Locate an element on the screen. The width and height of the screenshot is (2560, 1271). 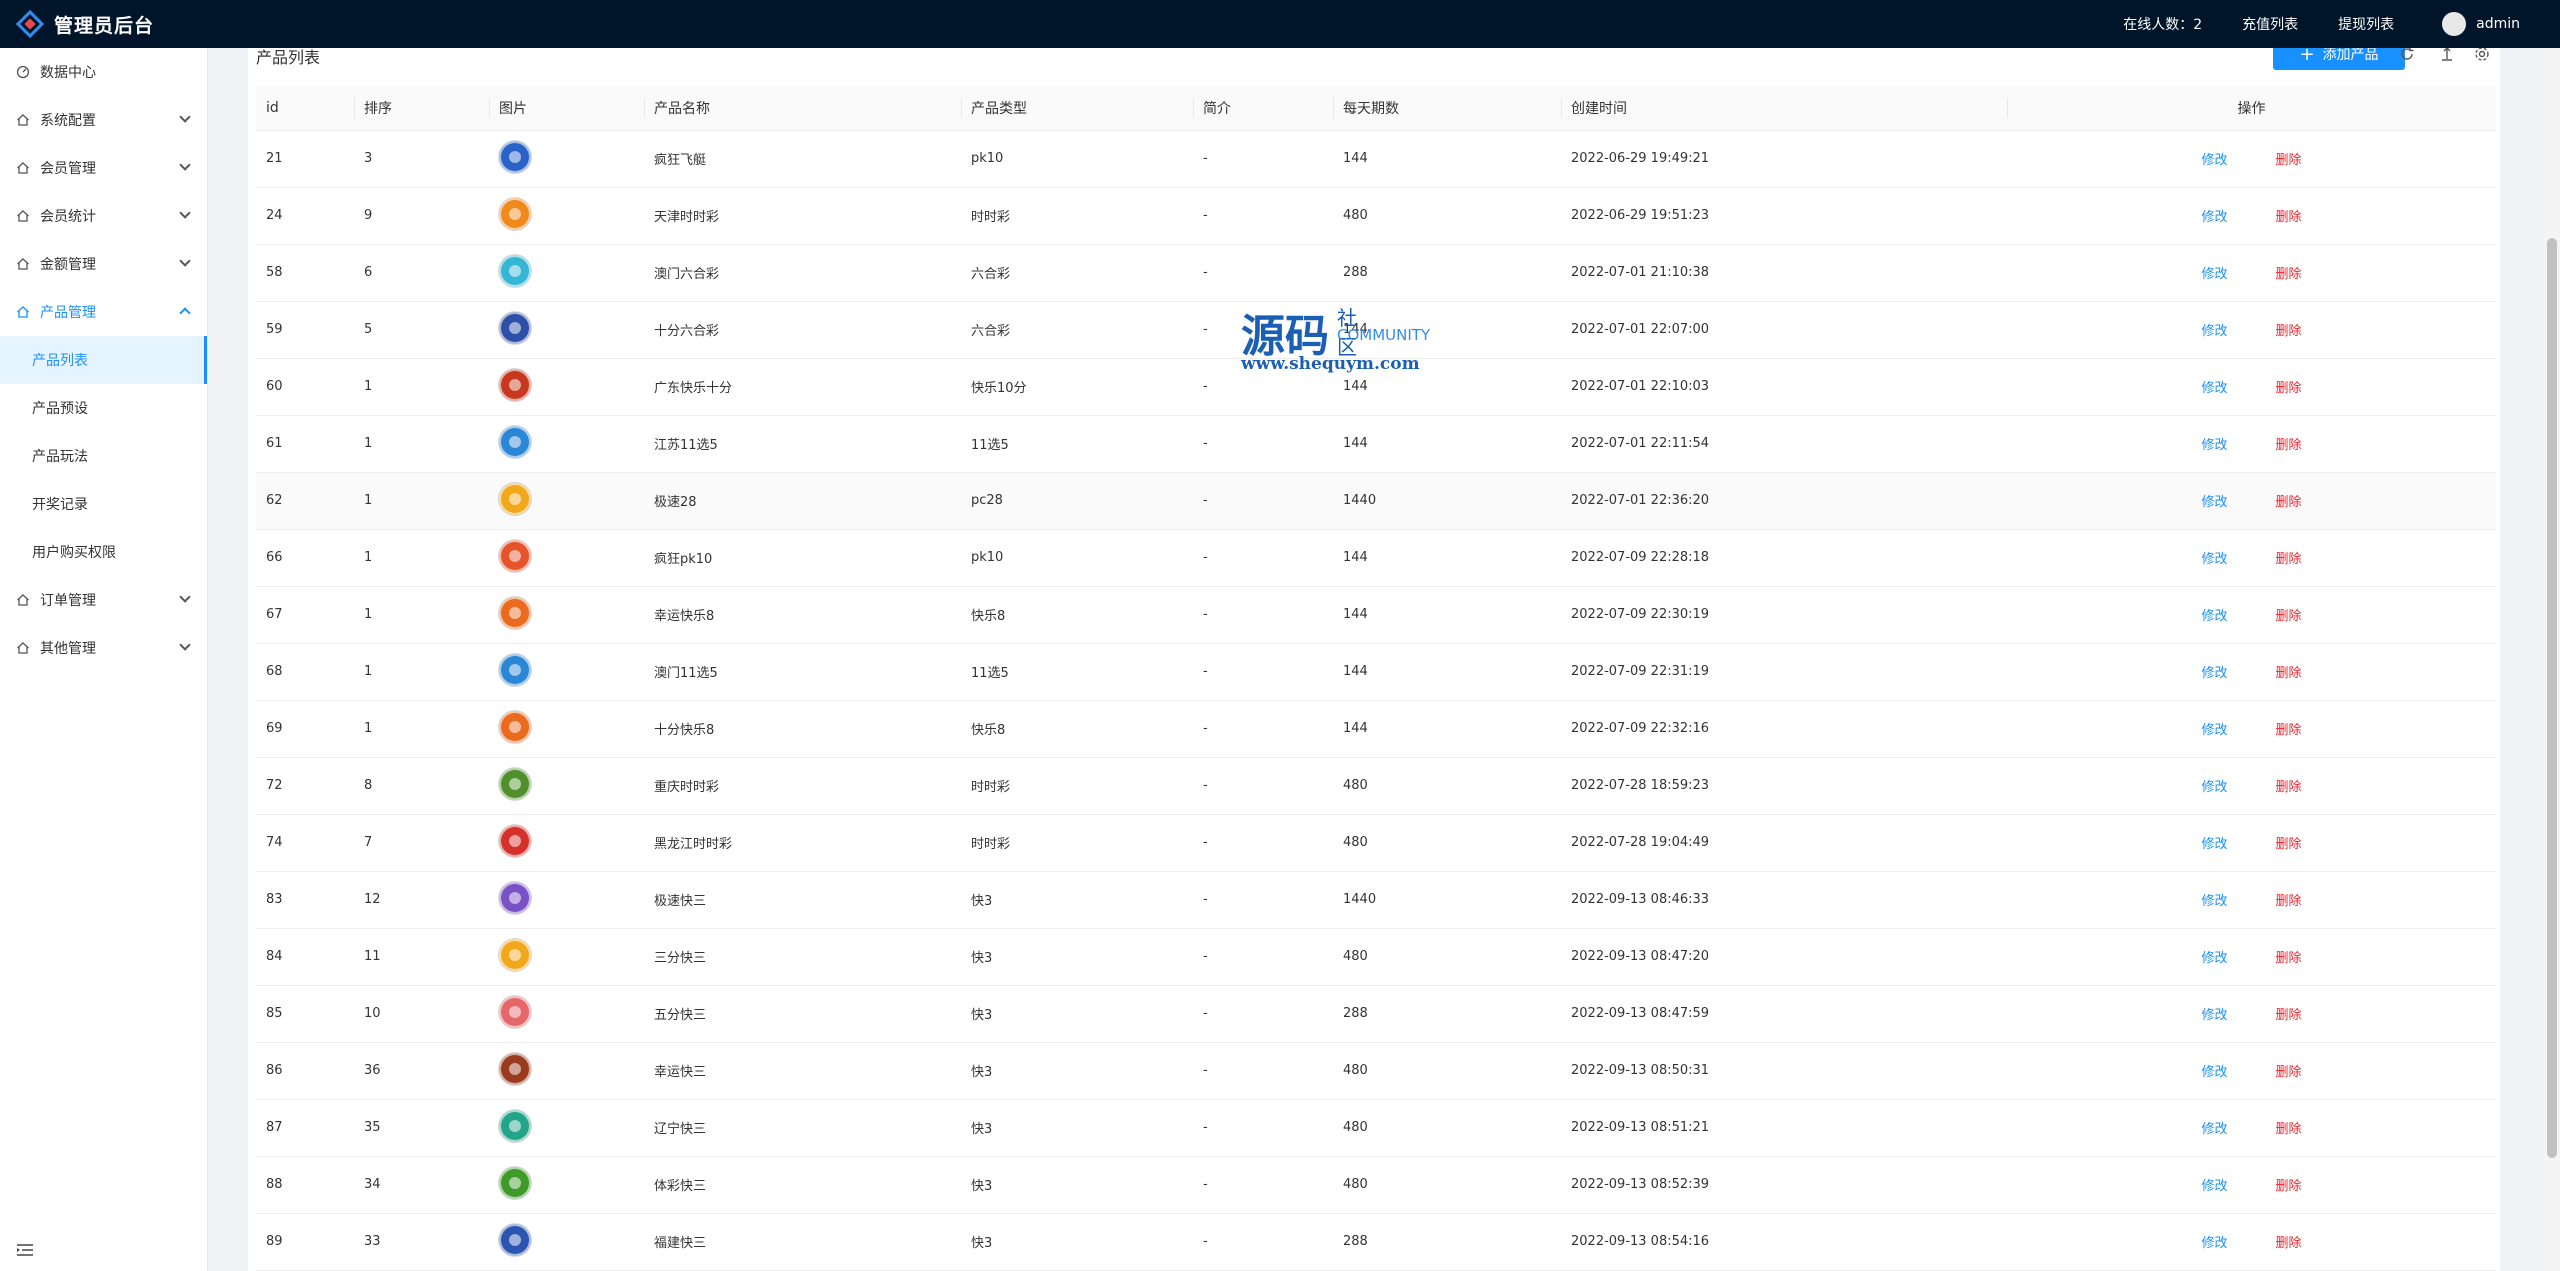
logo: 管理员后台 is located at coordinates (120, 24).